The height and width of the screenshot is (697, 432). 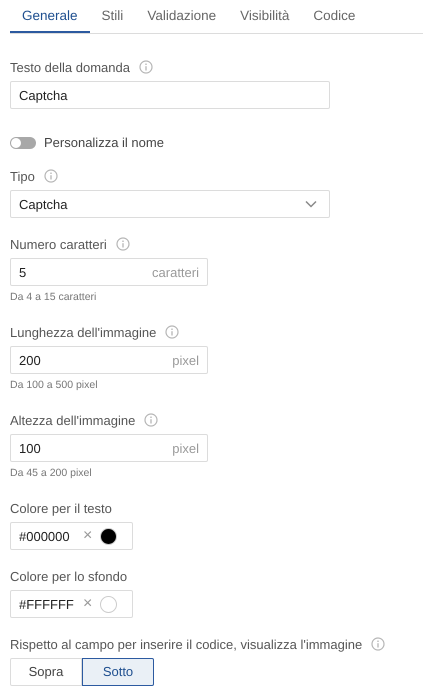 What do you see at coordinates (45, 536) in the screenshot?
I see `color-value: #000000` at bounding box center [45, 536].